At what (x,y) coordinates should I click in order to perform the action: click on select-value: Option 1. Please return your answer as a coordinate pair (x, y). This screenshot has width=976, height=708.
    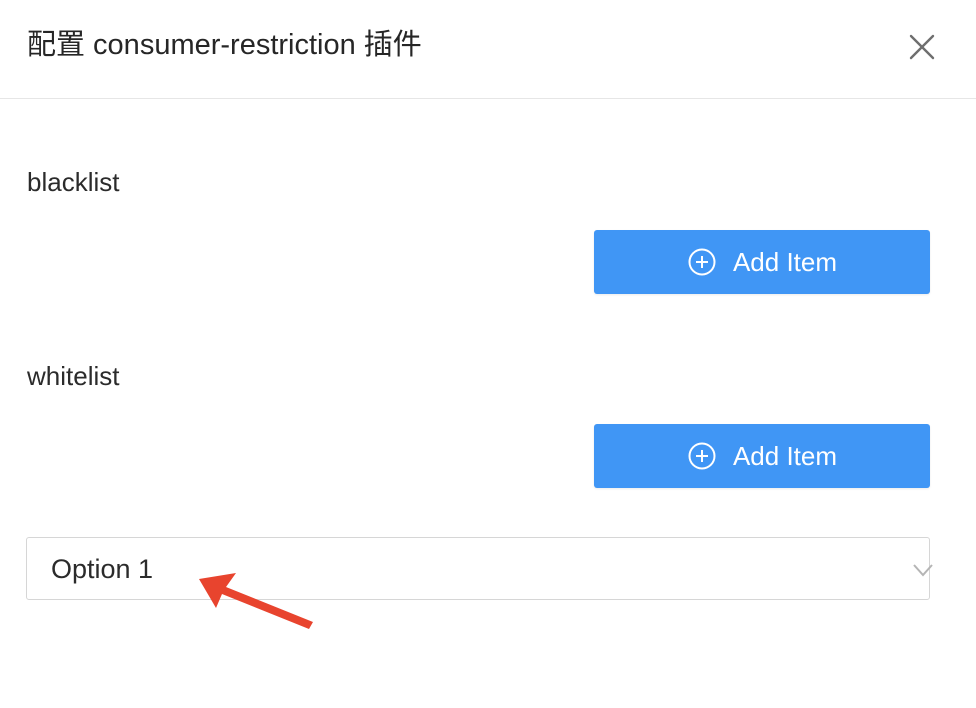
    Looking at the image, I should click on (102, 569).